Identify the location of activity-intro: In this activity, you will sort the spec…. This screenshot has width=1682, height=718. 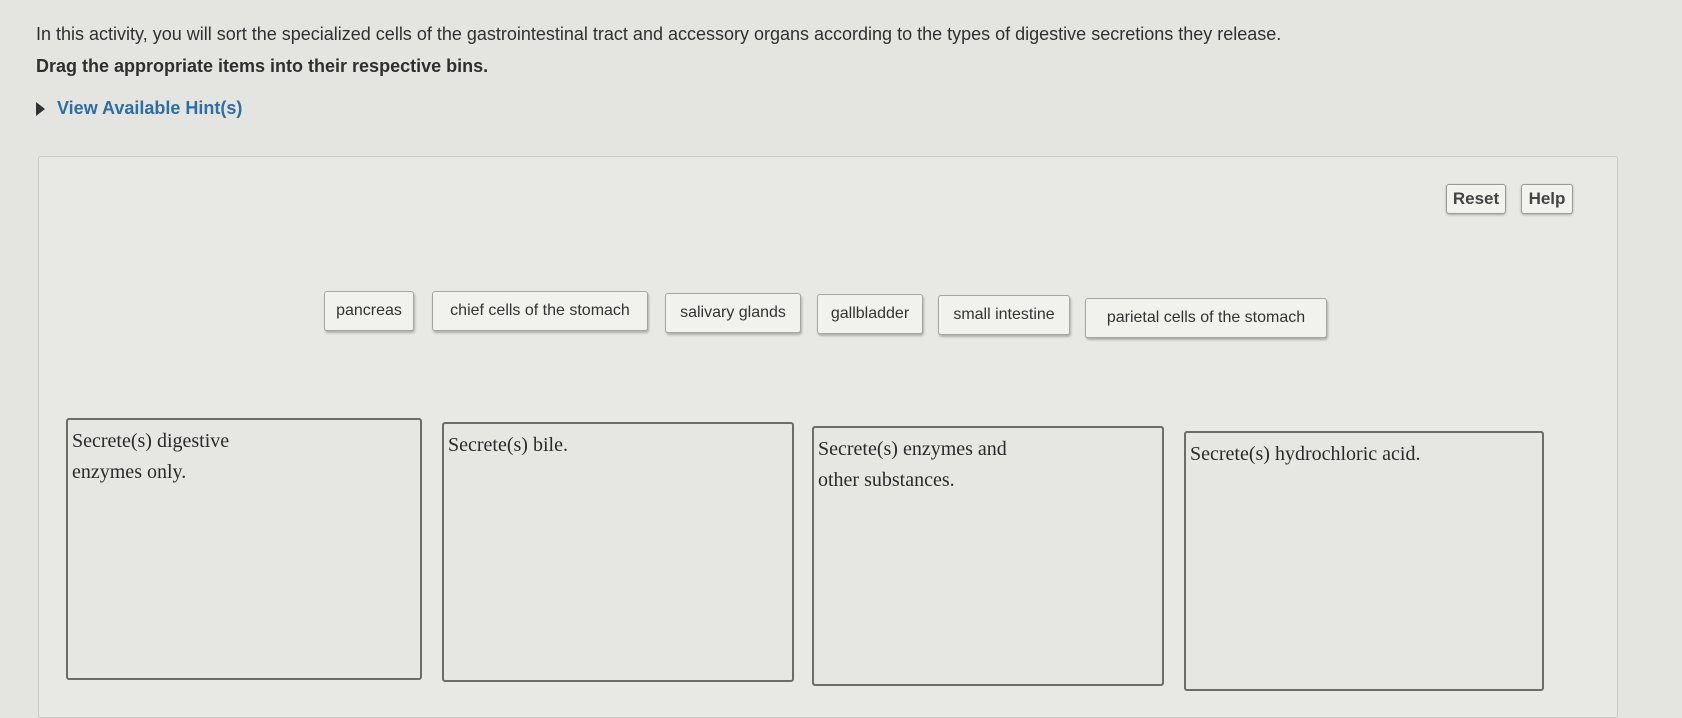
(659, 34).